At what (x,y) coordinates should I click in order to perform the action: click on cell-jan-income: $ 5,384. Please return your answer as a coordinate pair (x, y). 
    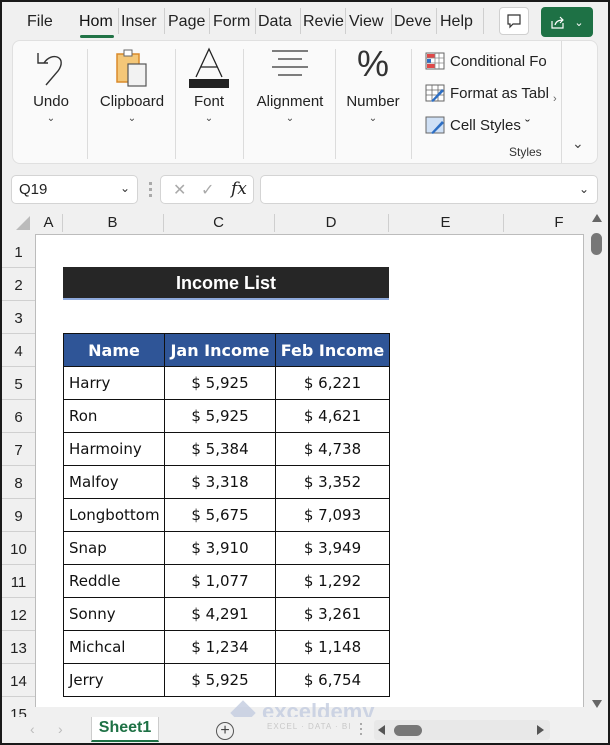
    Looking at the image, I should click on (220, 449).